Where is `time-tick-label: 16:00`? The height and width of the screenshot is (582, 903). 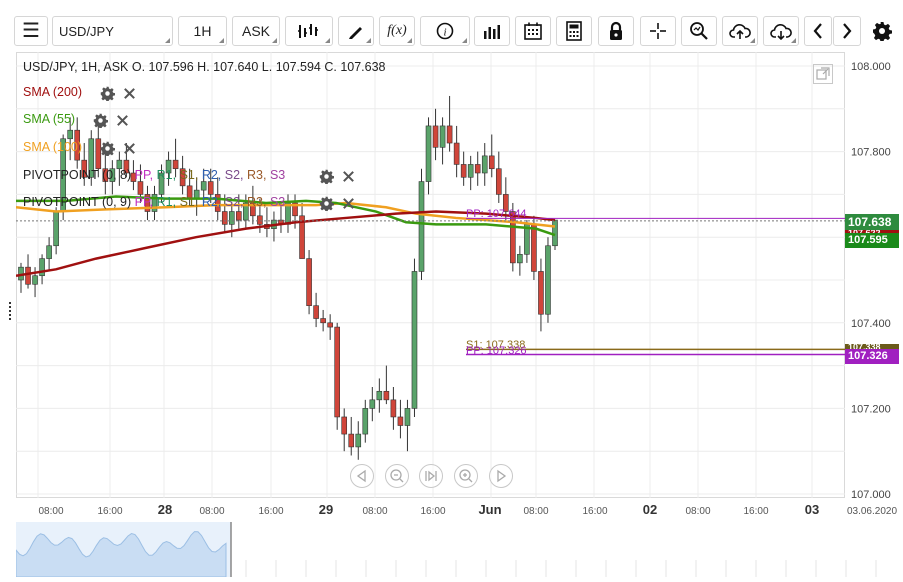 time-tick-label: 16:00 is located at coordinates (109, 511).